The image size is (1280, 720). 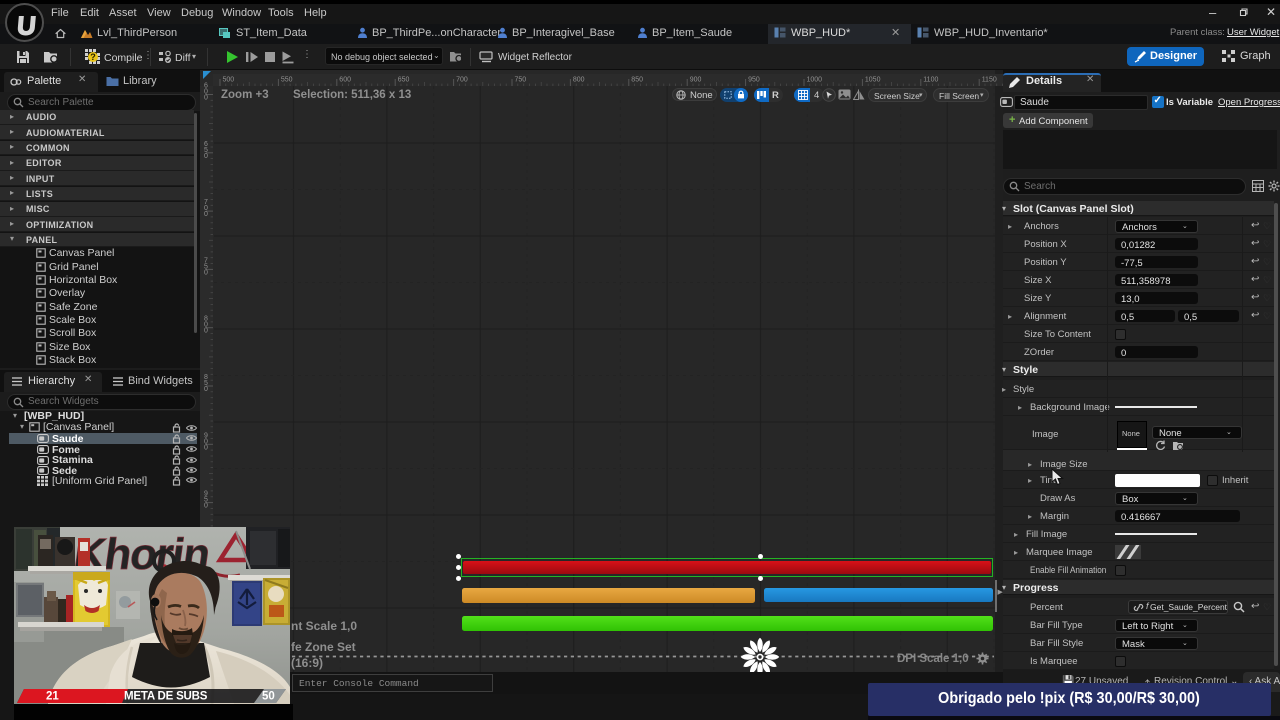 I want to click on svg-text: 21, so click(x=52, y=697).